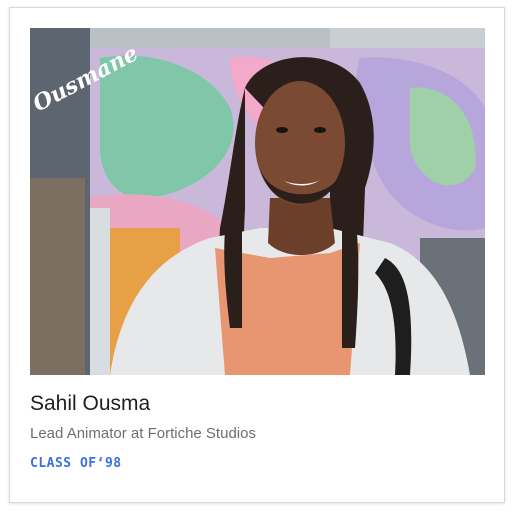 The width and height of the screenshot is (514, 514). I want to click on class-year-label: CLASS OF‘98, so click(76, 463).